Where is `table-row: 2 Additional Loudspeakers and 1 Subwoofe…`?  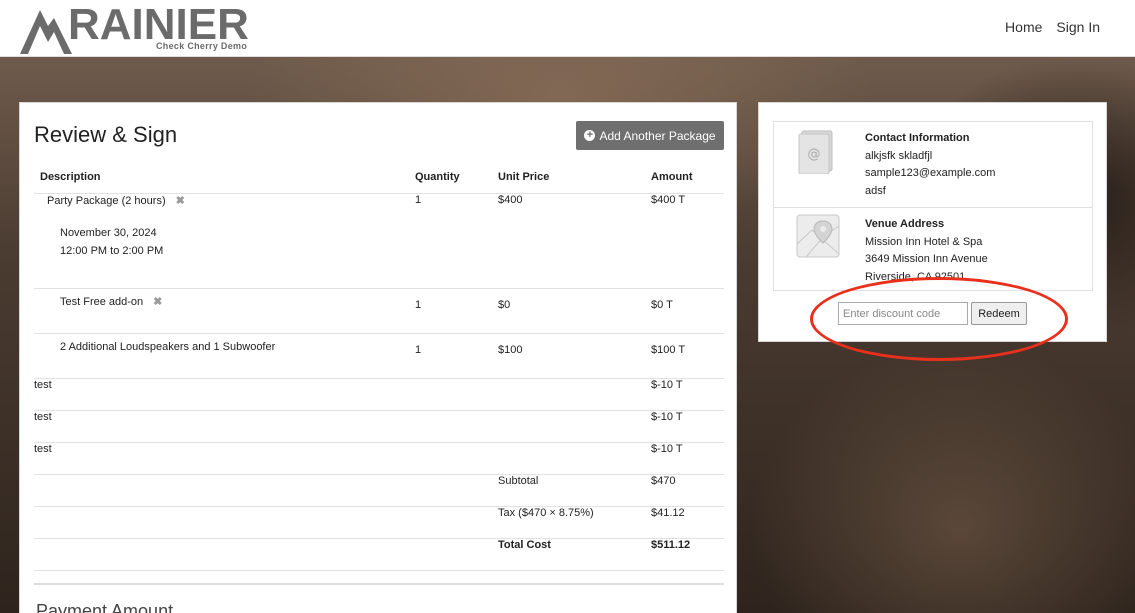 table-row: 2 Additional Loudspeakers and 1 Subwoofe… is located at coordinates (379, 356).